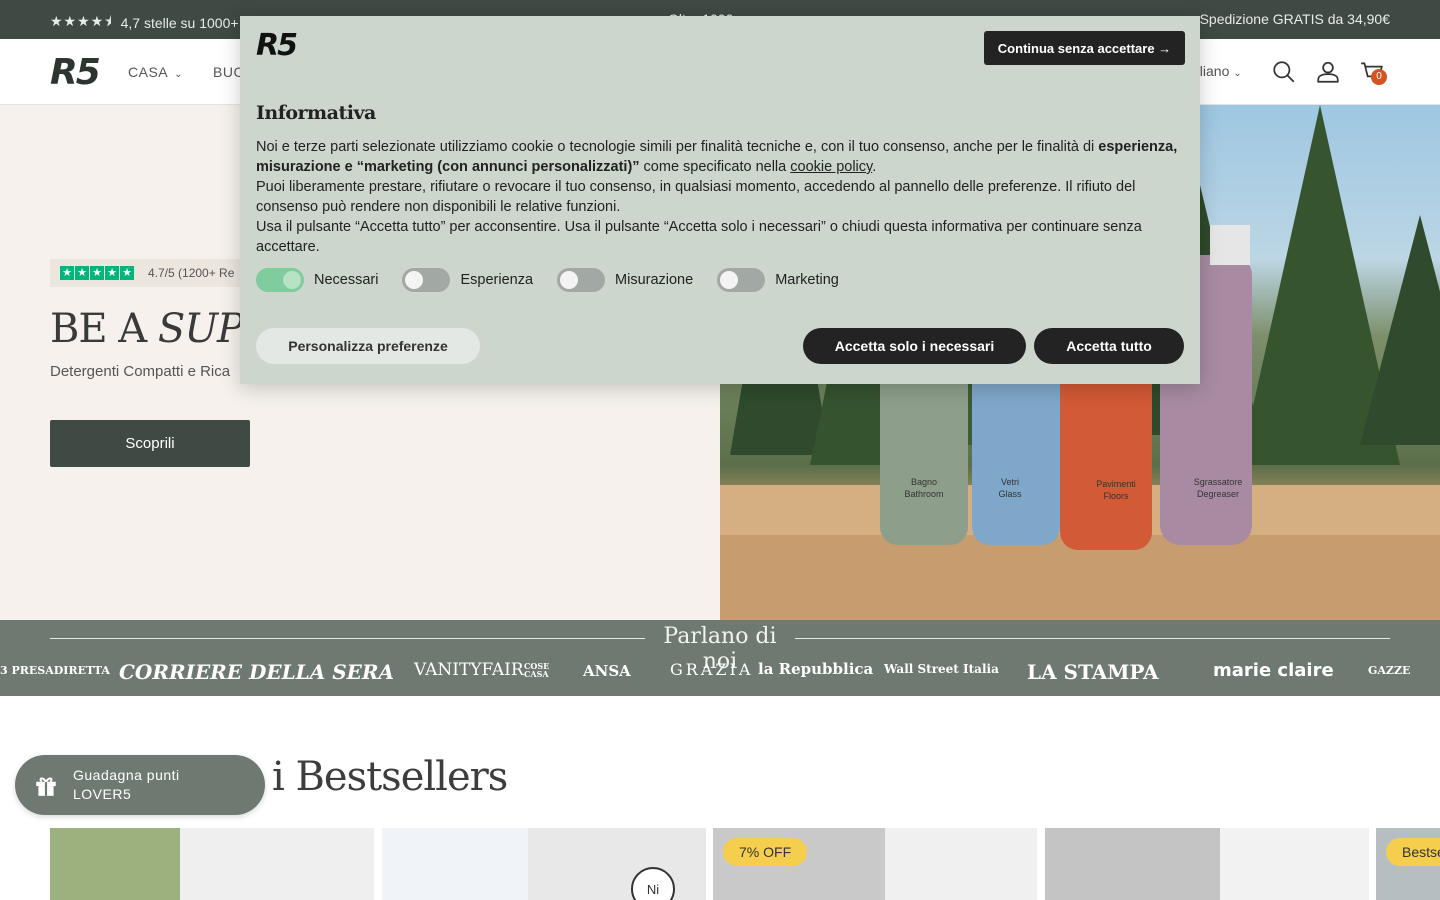  Describe the element at coordinates (1413, 852) in the screenshot. I see `bestseller-badge: Bestse` at that location.